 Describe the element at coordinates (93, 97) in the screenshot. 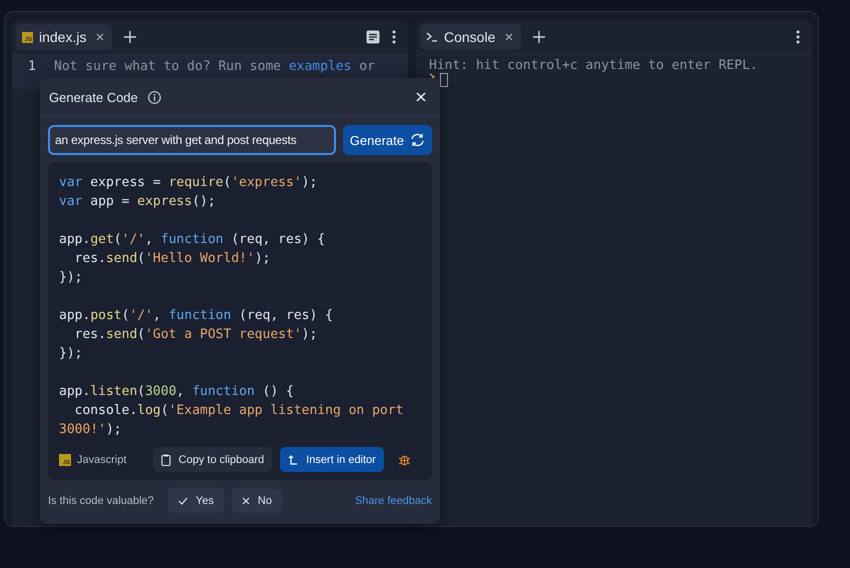

I see `dialog-title: Generate Code` at that location.